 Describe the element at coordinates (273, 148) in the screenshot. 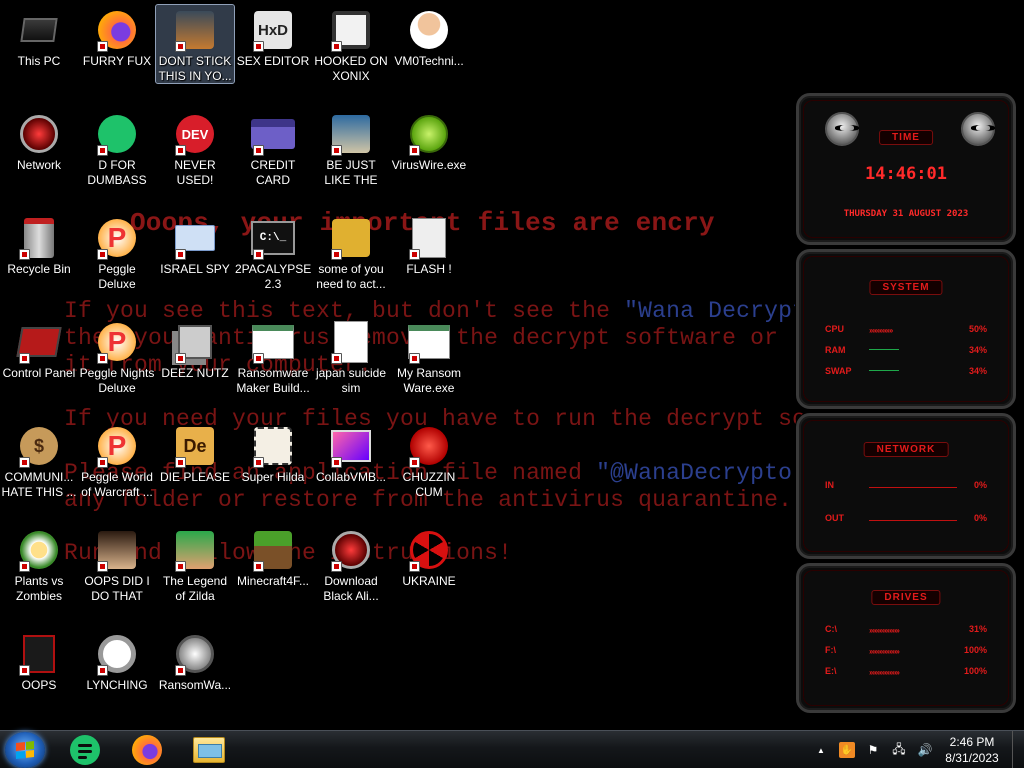

I see `desktop-icon: CREDIT CARD CHECKER` at that location.